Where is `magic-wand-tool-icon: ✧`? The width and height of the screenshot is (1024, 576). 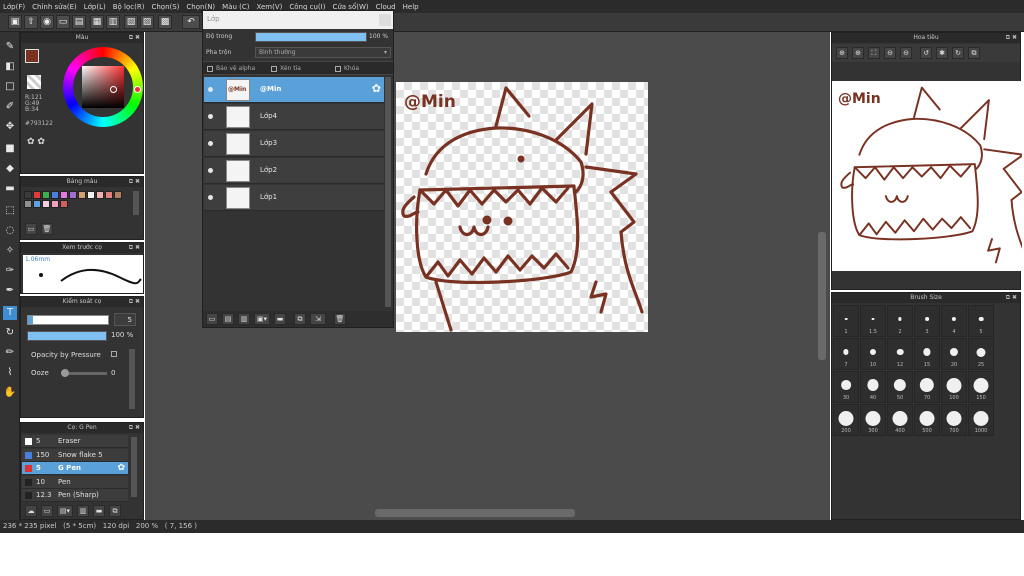
magic-wand-tool-icon: ✧ is located at coordinates (10, 251).